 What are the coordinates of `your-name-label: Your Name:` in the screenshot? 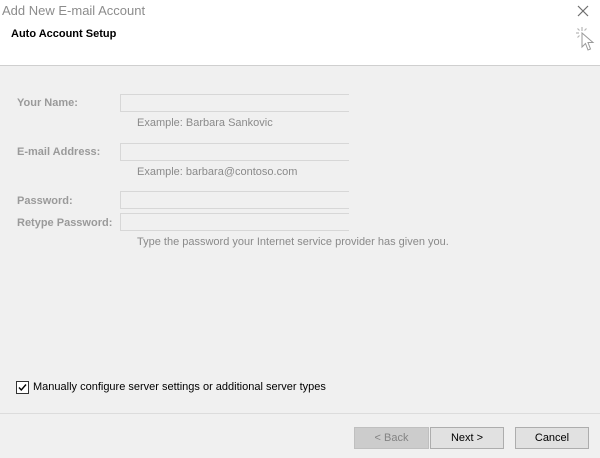 It's located at (47, 103).